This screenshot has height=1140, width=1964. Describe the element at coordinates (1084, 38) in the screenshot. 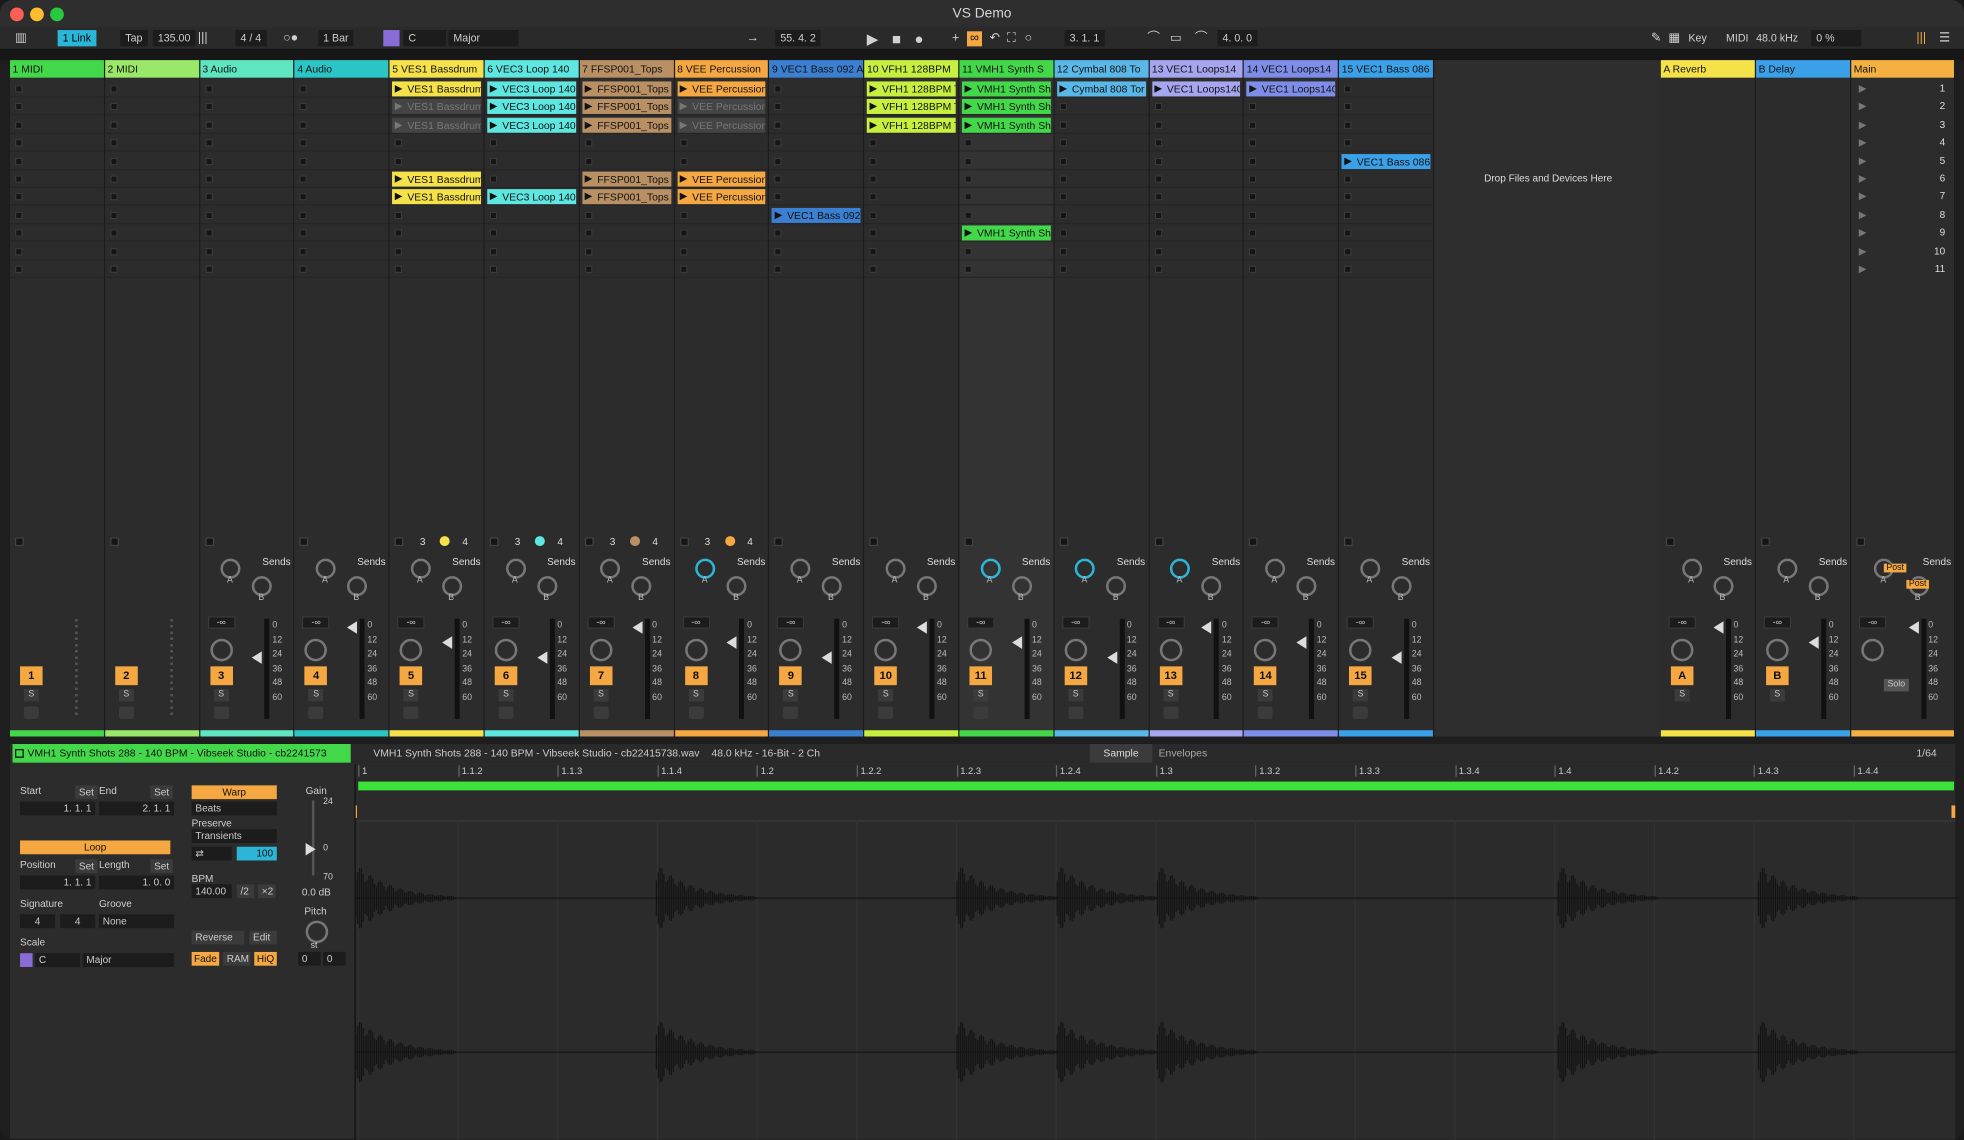

I see `loop-start-field: 3. 1. 1` at that location.